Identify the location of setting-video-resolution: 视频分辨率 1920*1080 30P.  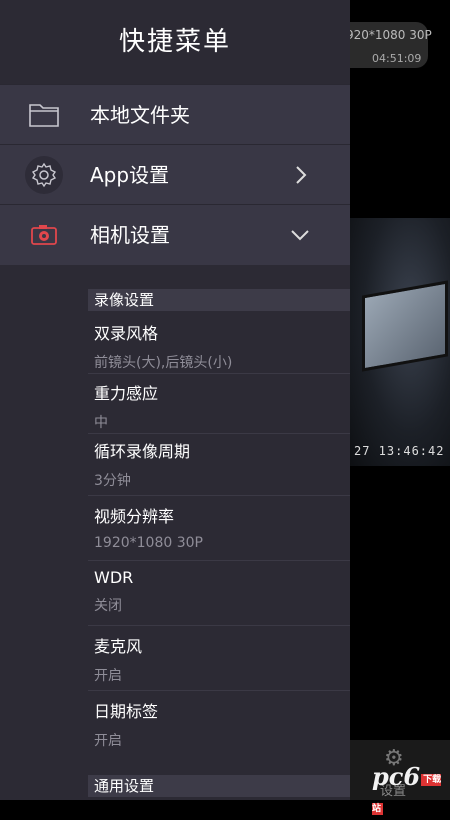
(219, 532).